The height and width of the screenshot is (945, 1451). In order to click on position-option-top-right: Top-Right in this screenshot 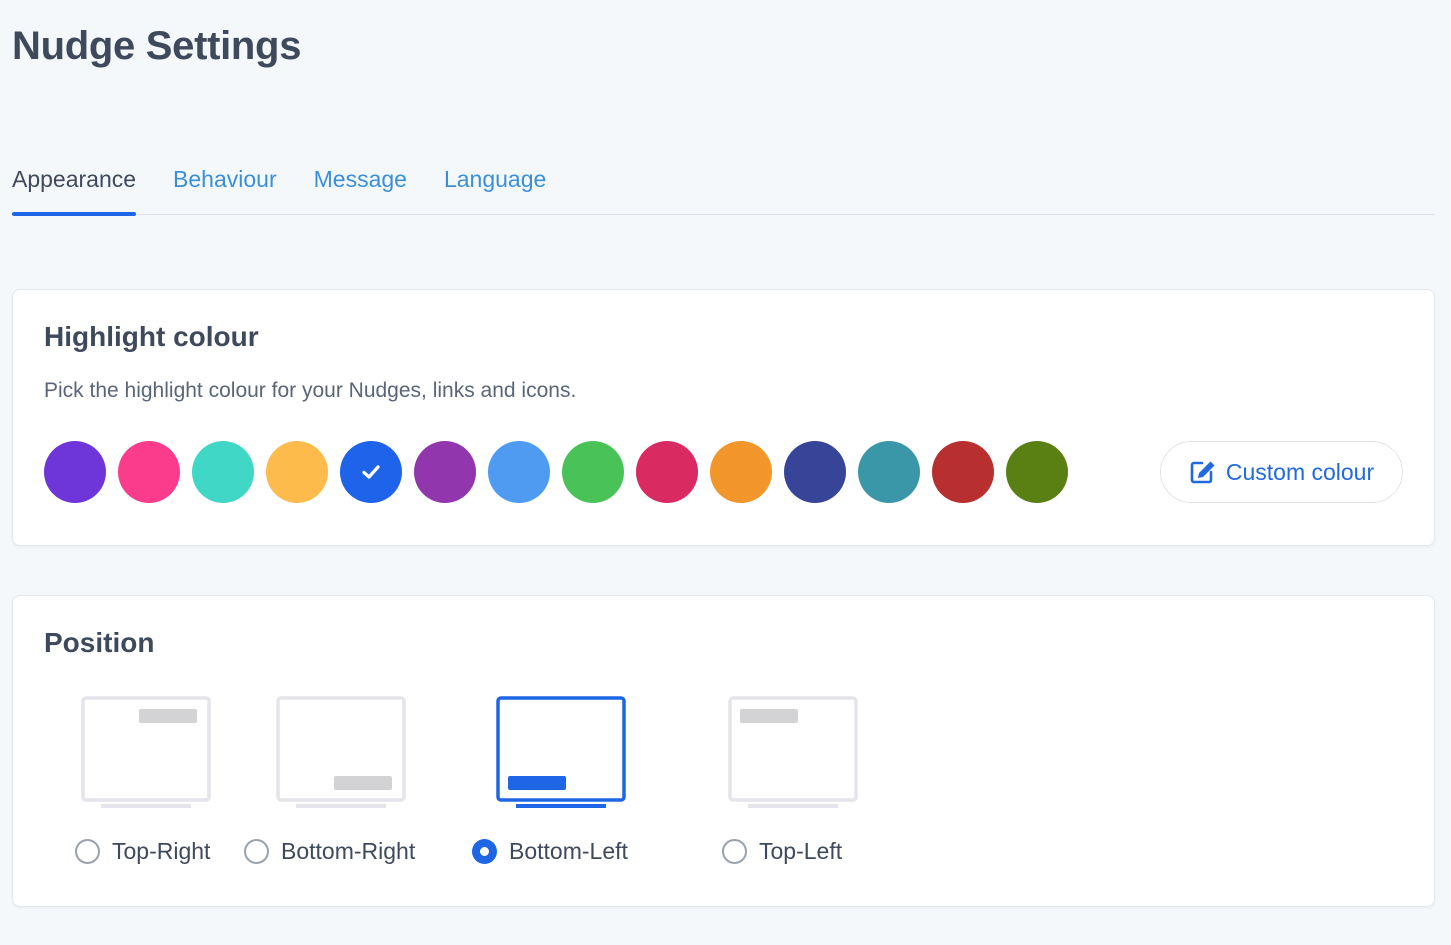, I will do `click(172, 780)`.